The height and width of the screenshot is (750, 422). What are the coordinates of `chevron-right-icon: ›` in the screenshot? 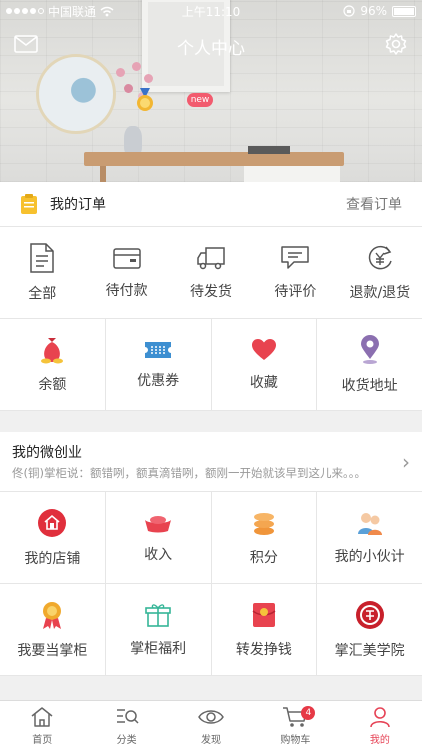 It's located at (406, 461).